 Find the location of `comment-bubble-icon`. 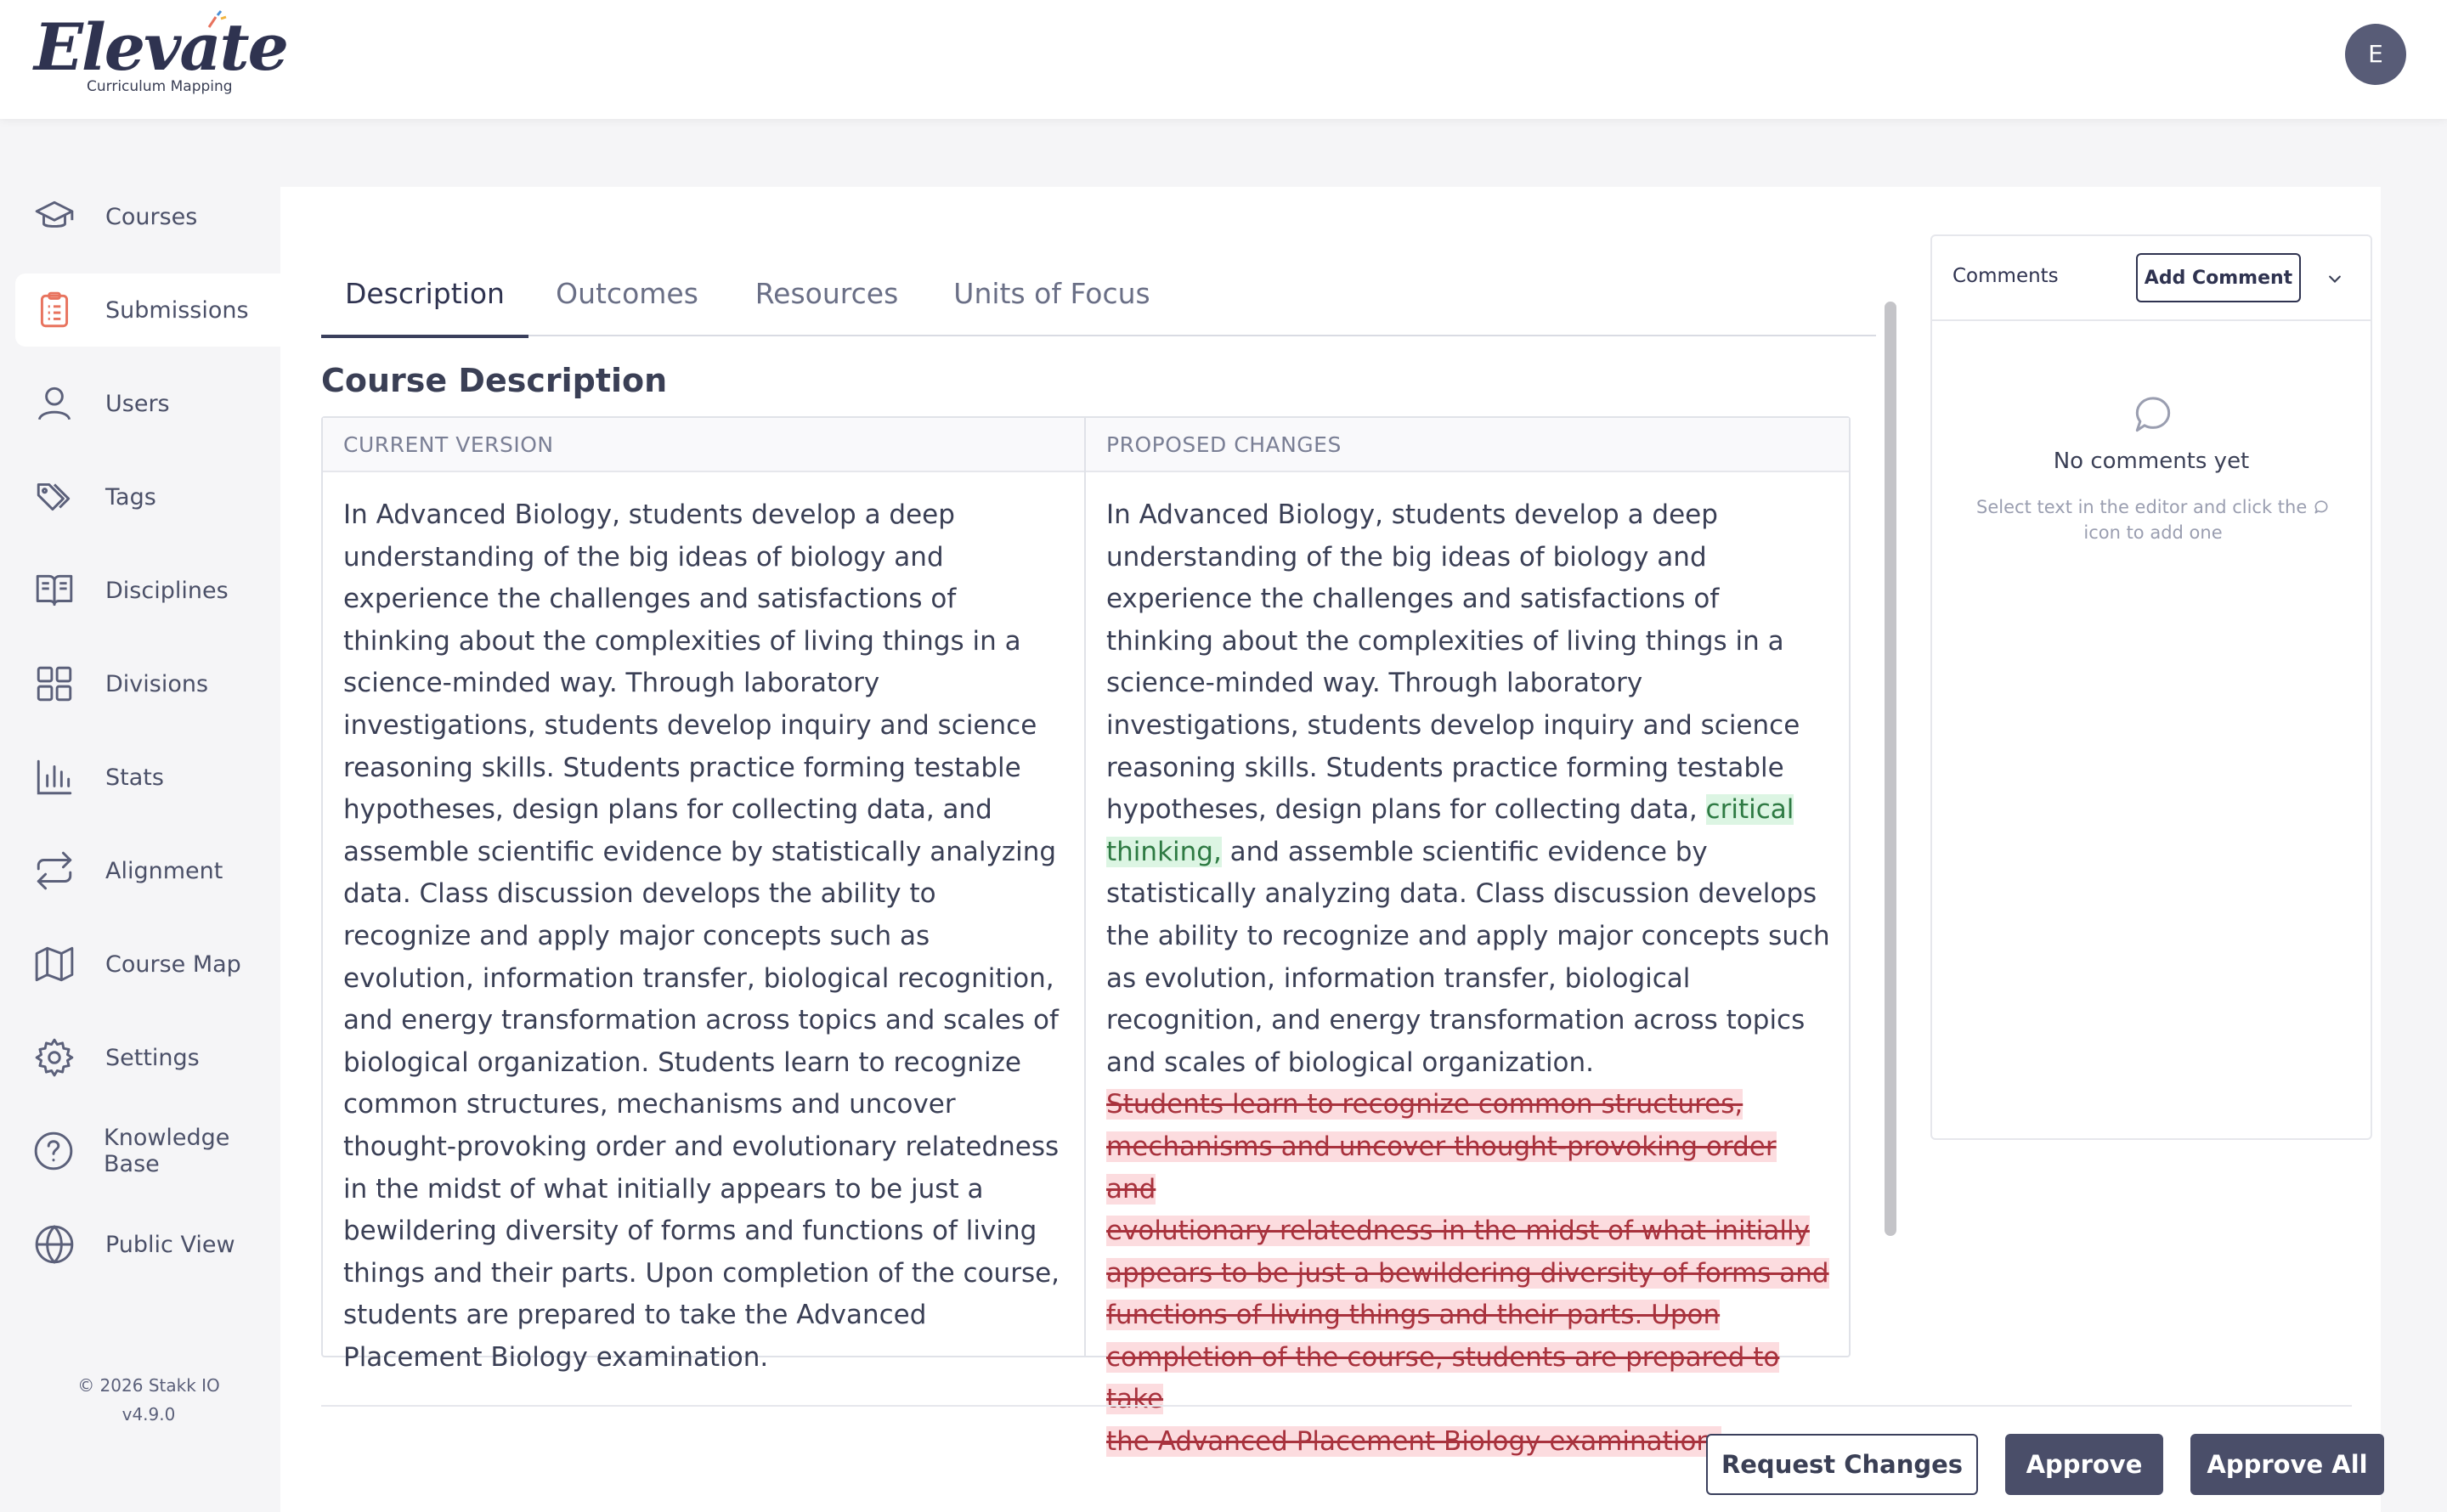

comment-bubble-icon is located at coordinates (2321, 507).